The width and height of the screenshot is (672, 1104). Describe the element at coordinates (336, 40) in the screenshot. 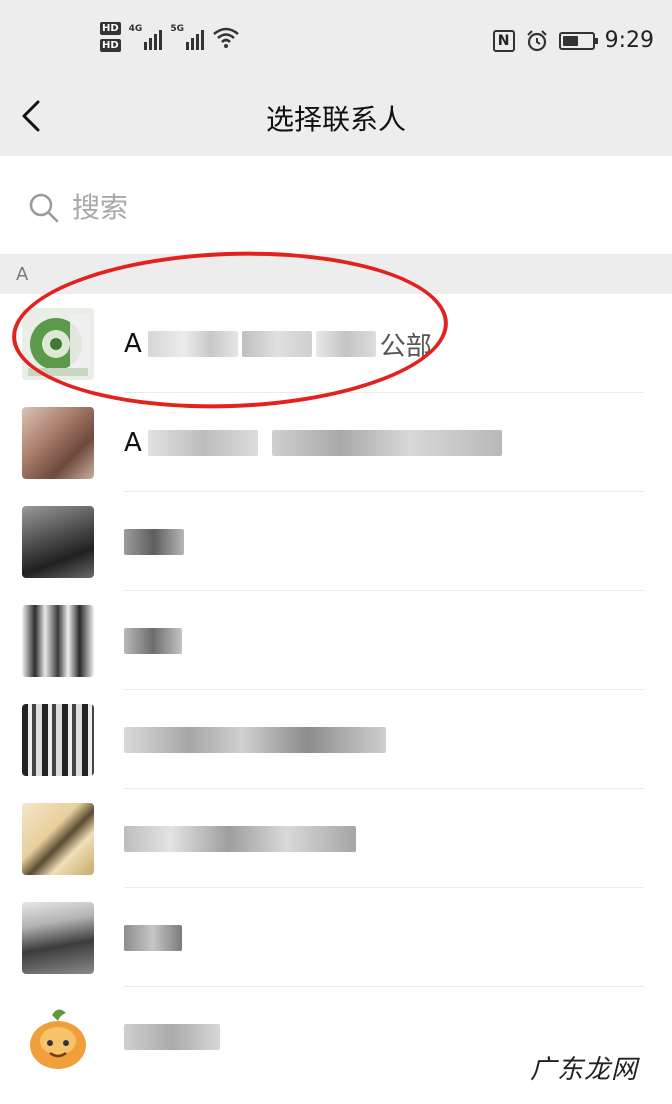

I see `status-bar: HD HD 4G 5G N 9:29` at that location.